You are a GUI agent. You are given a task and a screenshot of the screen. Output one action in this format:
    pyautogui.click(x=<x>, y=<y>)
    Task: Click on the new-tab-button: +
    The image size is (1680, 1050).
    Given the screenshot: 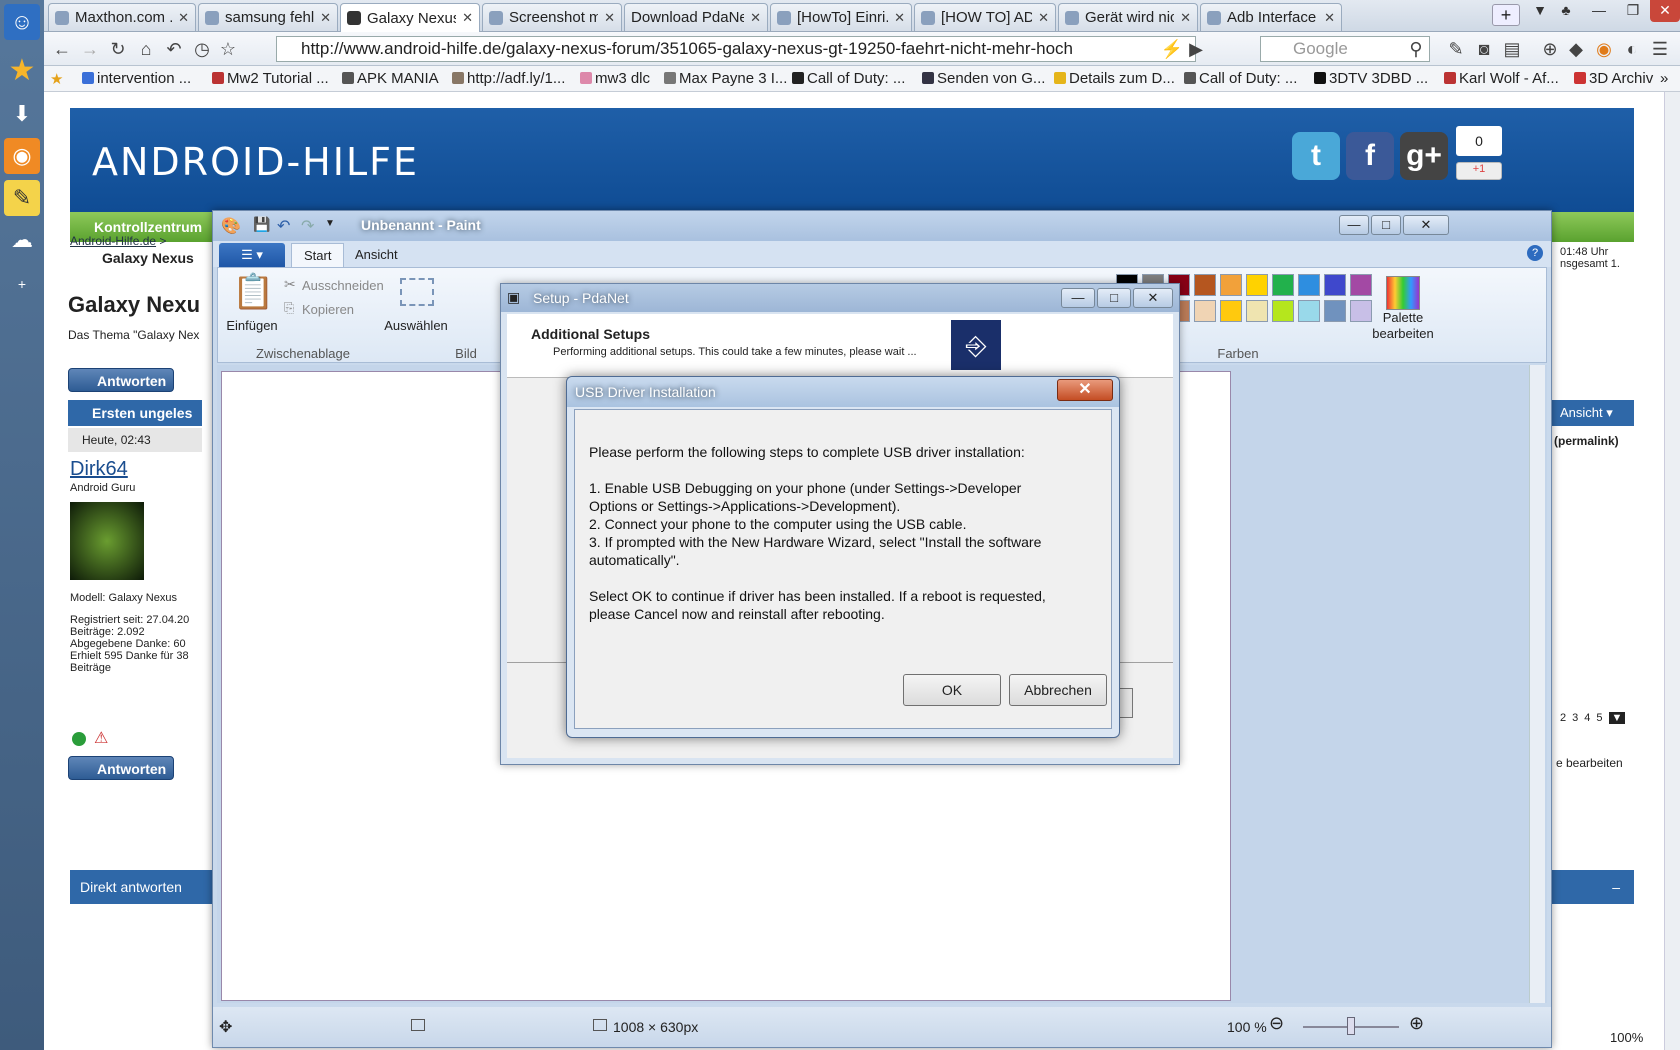 What is the action you would take?
    pyautogui.click(x=1506, y=15)
    